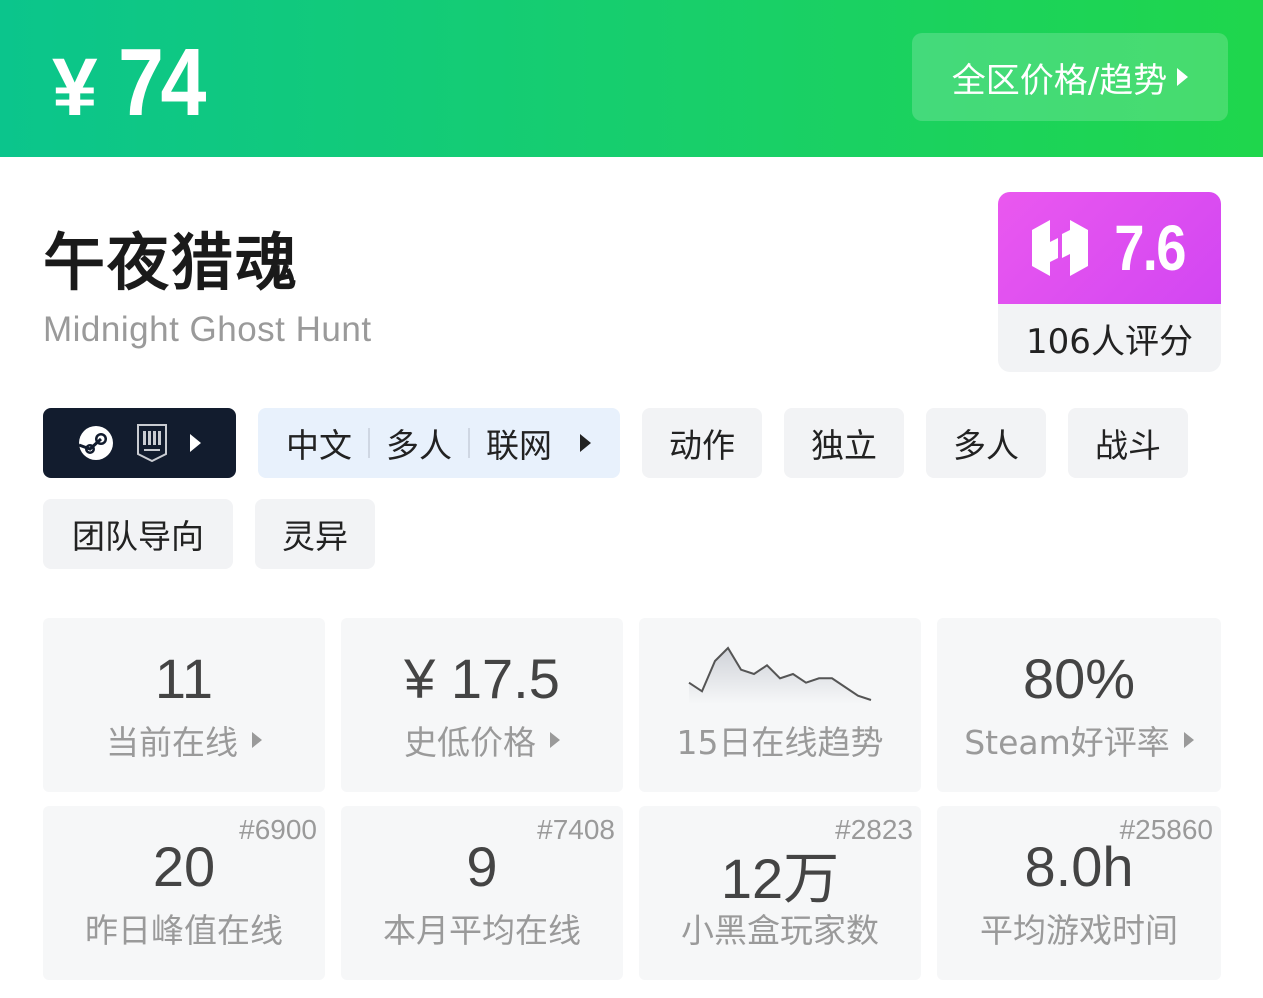 Image resolution: width=1263 pixels, height=998 pixels. I want to click on region-price-trend-label: 全区价格/趋势, so click(1059, 80).